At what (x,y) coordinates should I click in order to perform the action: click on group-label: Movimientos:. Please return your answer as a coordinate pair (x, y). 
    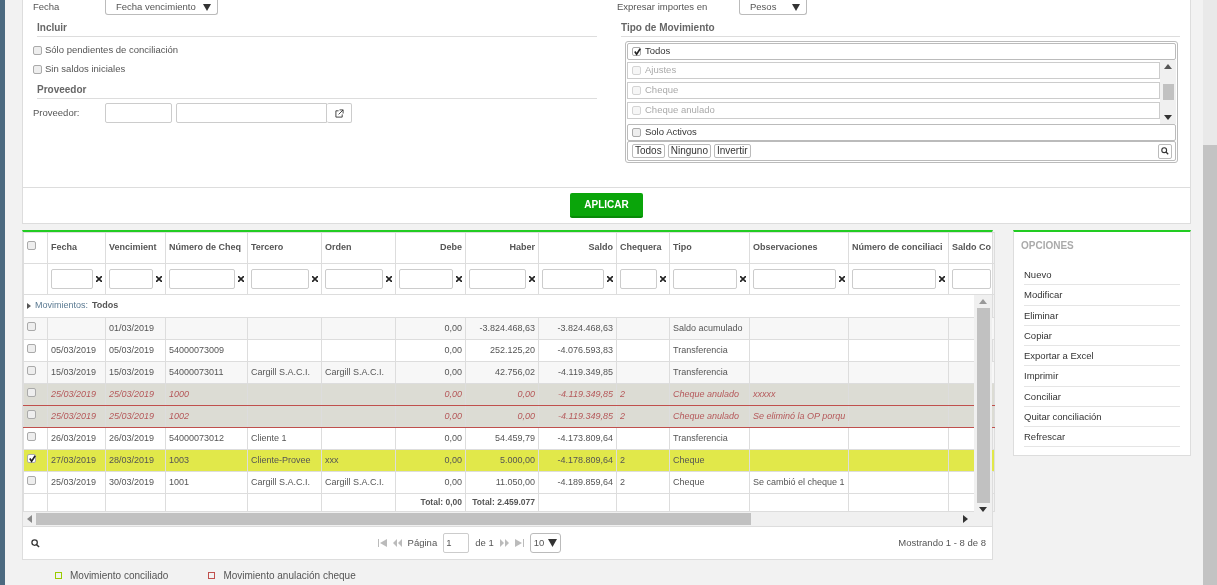
    Looking at the image, I should click on (61, 306).